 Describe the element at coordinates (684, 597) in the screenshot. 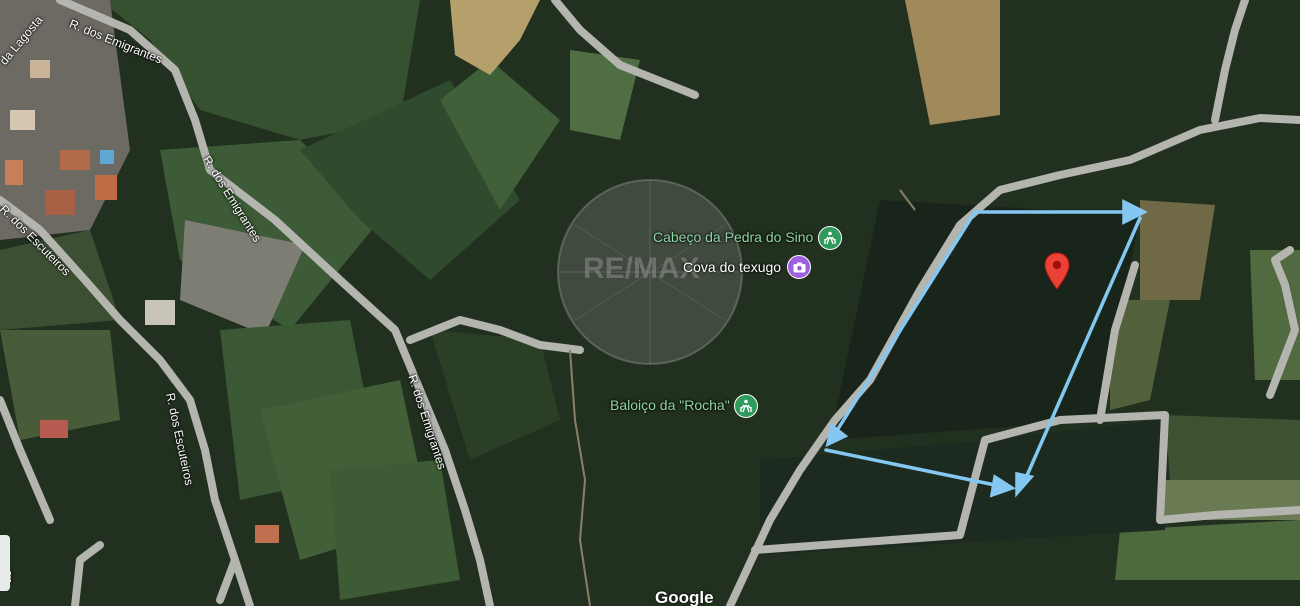

I see `google-attribution: Google` at that location.